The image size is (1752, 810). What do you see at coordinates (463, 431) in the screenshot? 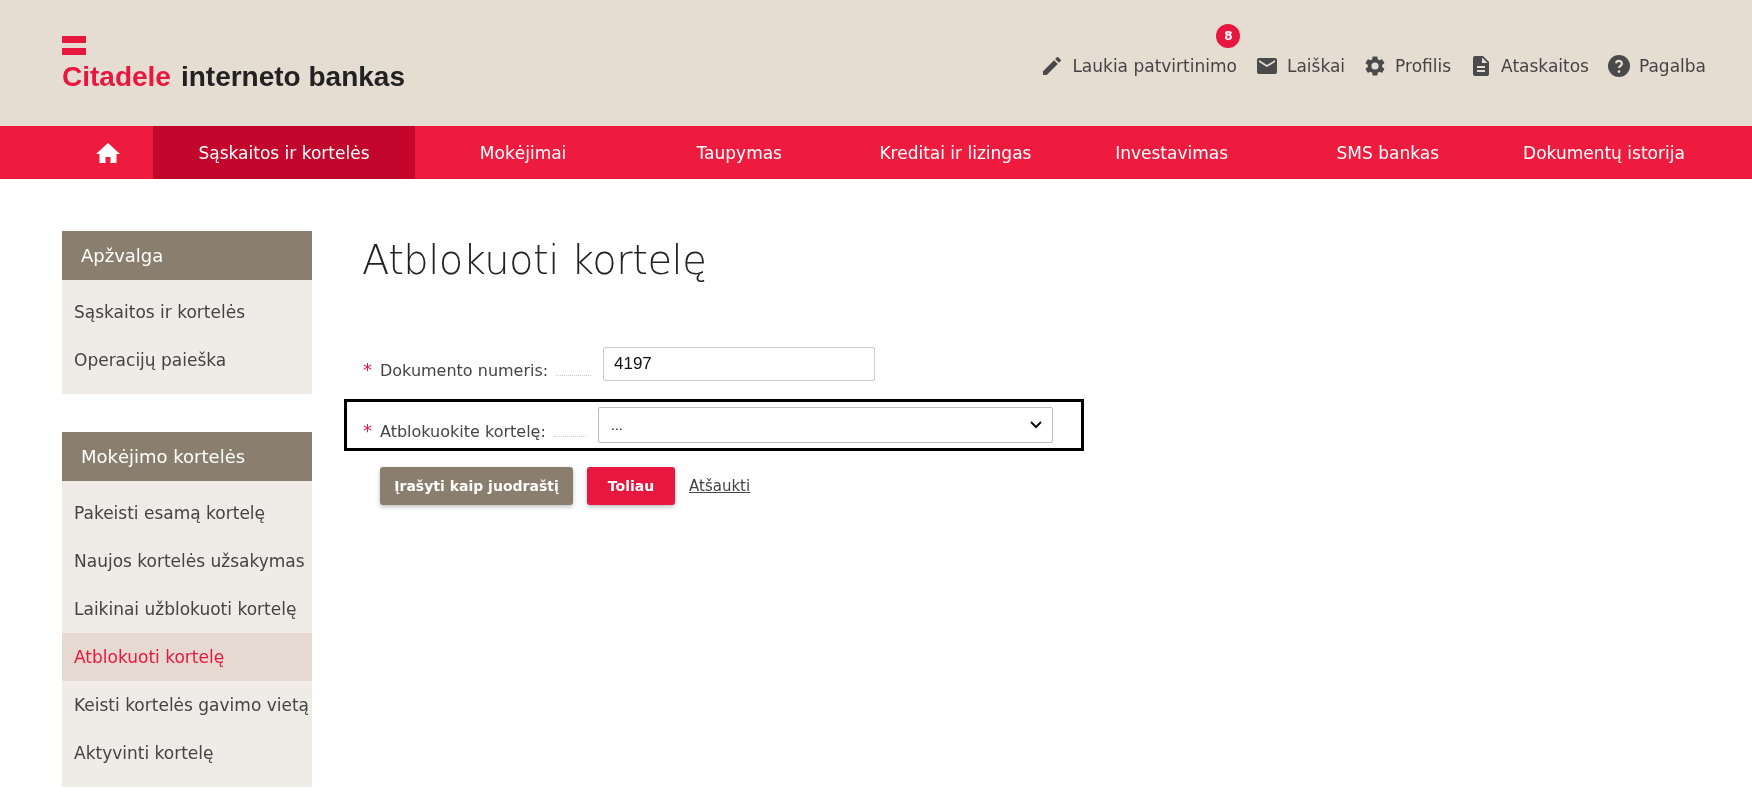
I see `field-label: Atblokuokite kortelę:` at bounding box center [463, 431].